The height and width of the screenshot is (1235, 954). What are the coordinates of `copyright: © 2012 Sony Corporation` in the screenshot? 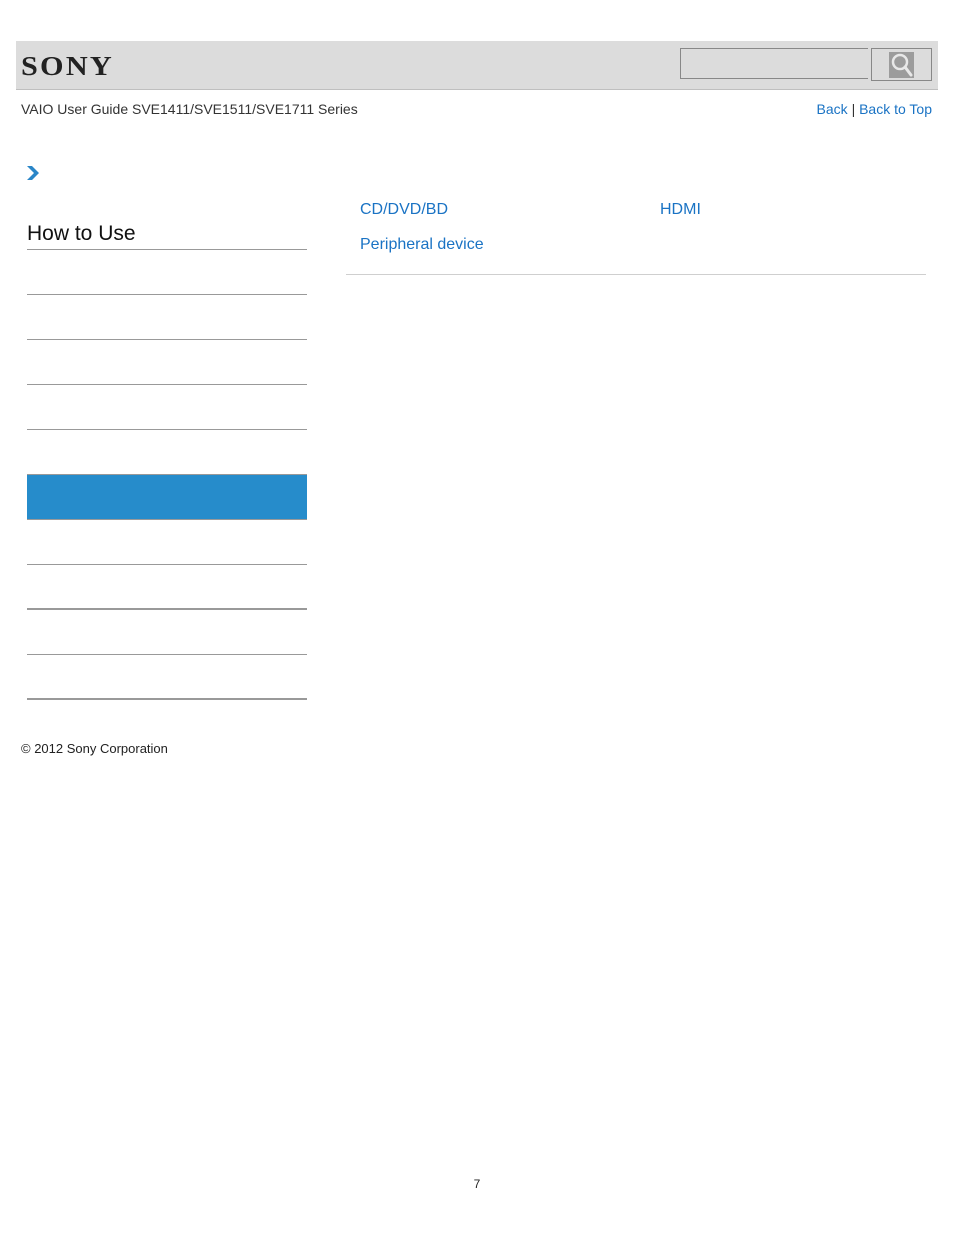 It's located at (94, 748).